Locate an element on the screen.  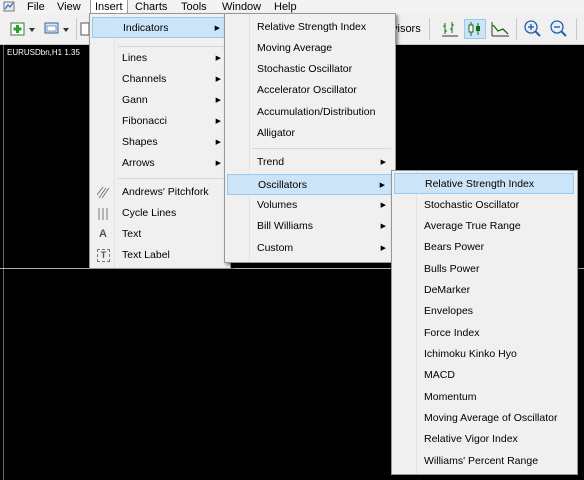
menu-item-label: Alligator is located at coordinates (276, 133).